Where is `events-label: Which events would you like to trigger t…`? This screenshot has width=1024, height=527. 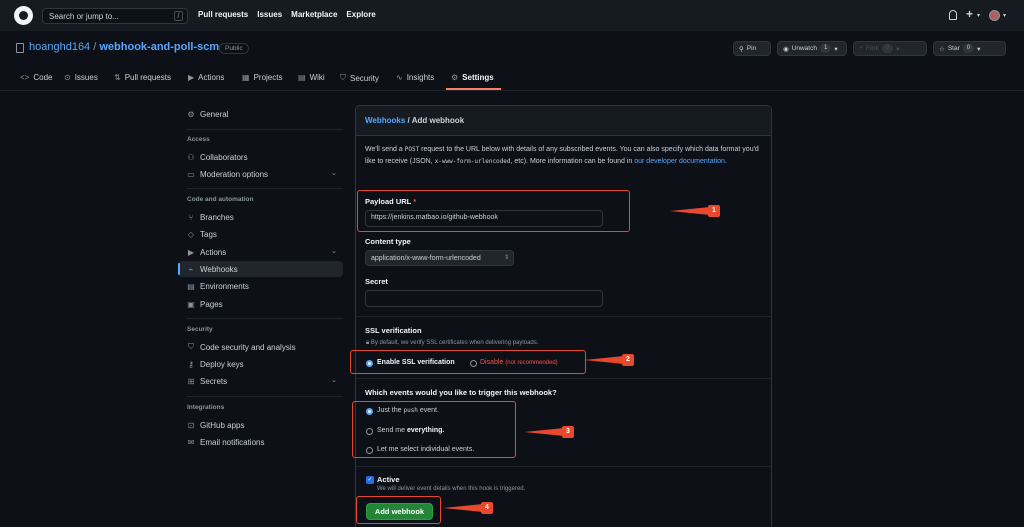 events-label: Which events would you like to trigger t… is located at coordinates (461, 392).